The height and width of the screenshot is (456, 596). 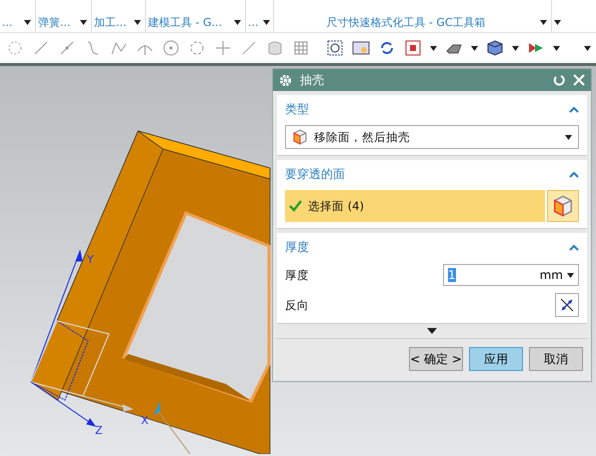 I want to click on axis-label: Y, so click(x=90, y=259).